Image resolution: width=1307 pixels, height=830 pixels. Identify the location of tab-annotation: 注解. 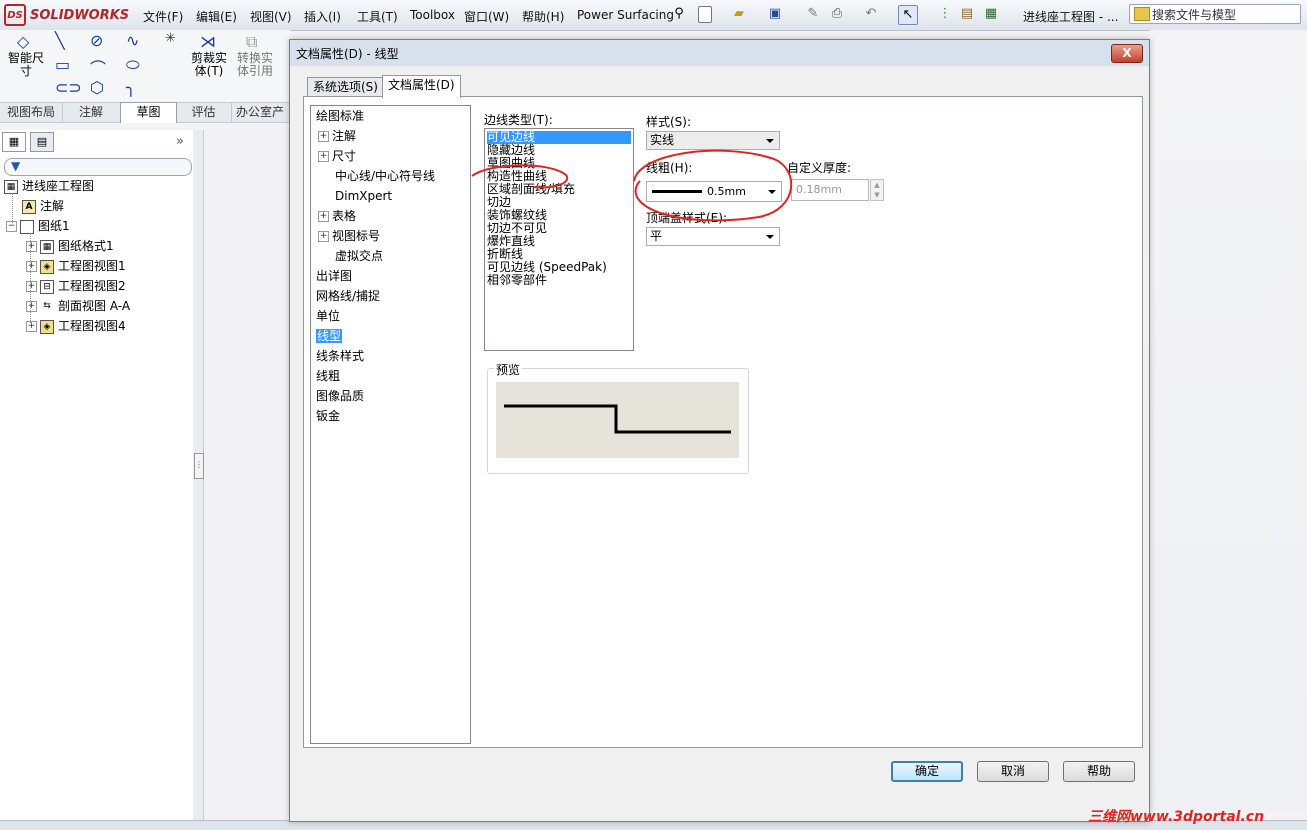
(91, 112).